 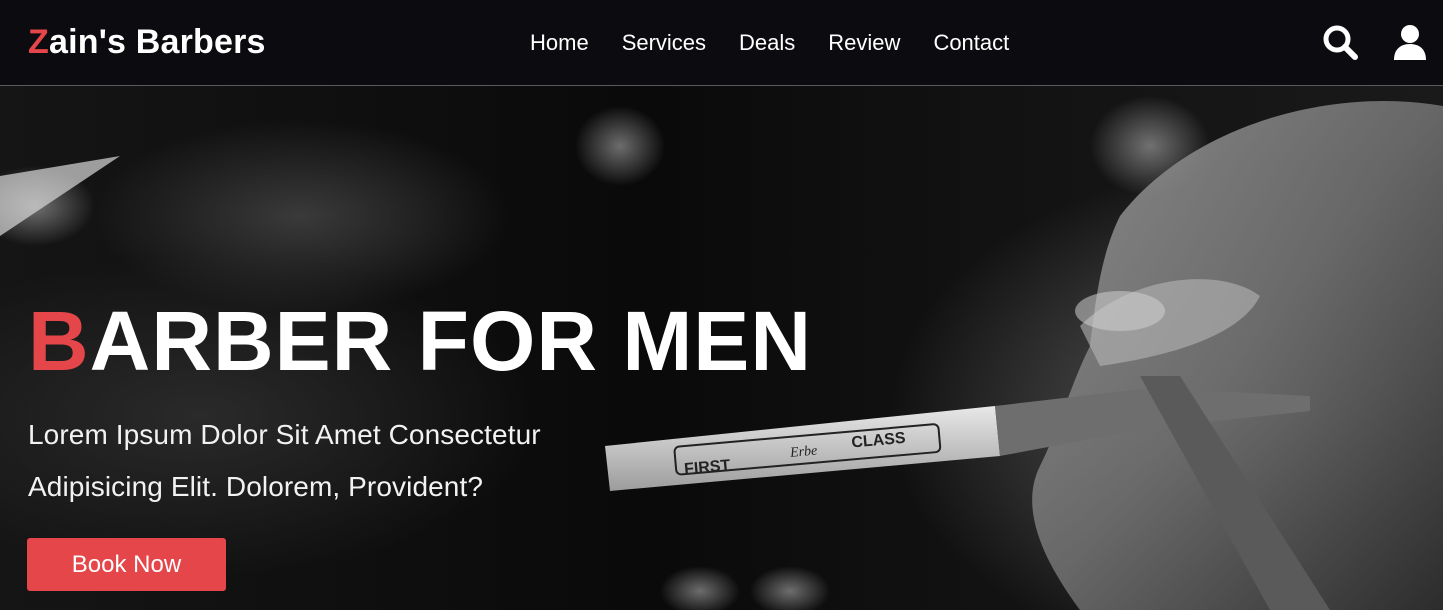 I want to click on brand-logo-initial: Z, so click(x=38, y=42).